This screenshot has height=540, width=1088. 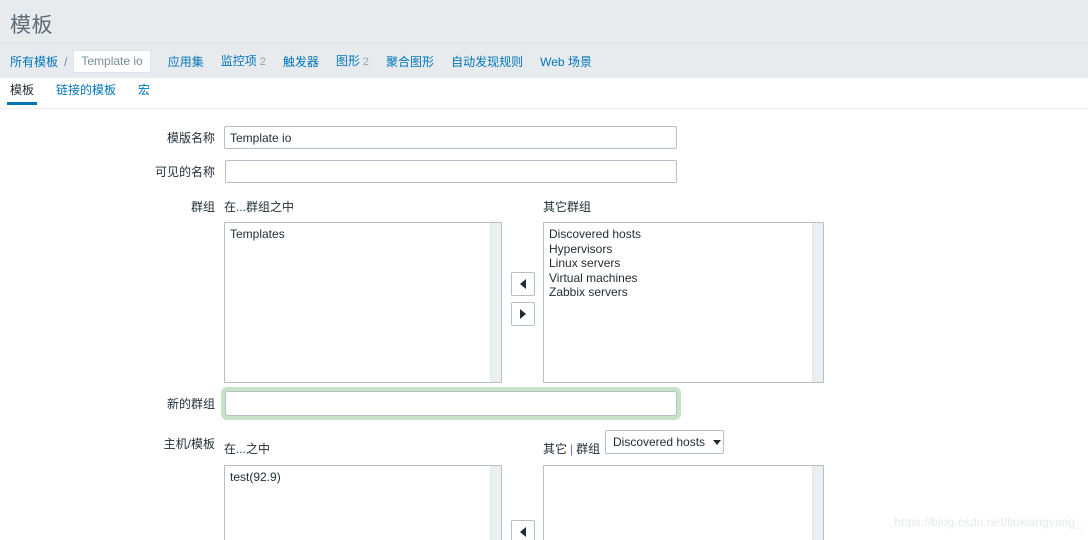 I want to click on tab-linked-templates: 链接的模板, so click(x=86, y=94).